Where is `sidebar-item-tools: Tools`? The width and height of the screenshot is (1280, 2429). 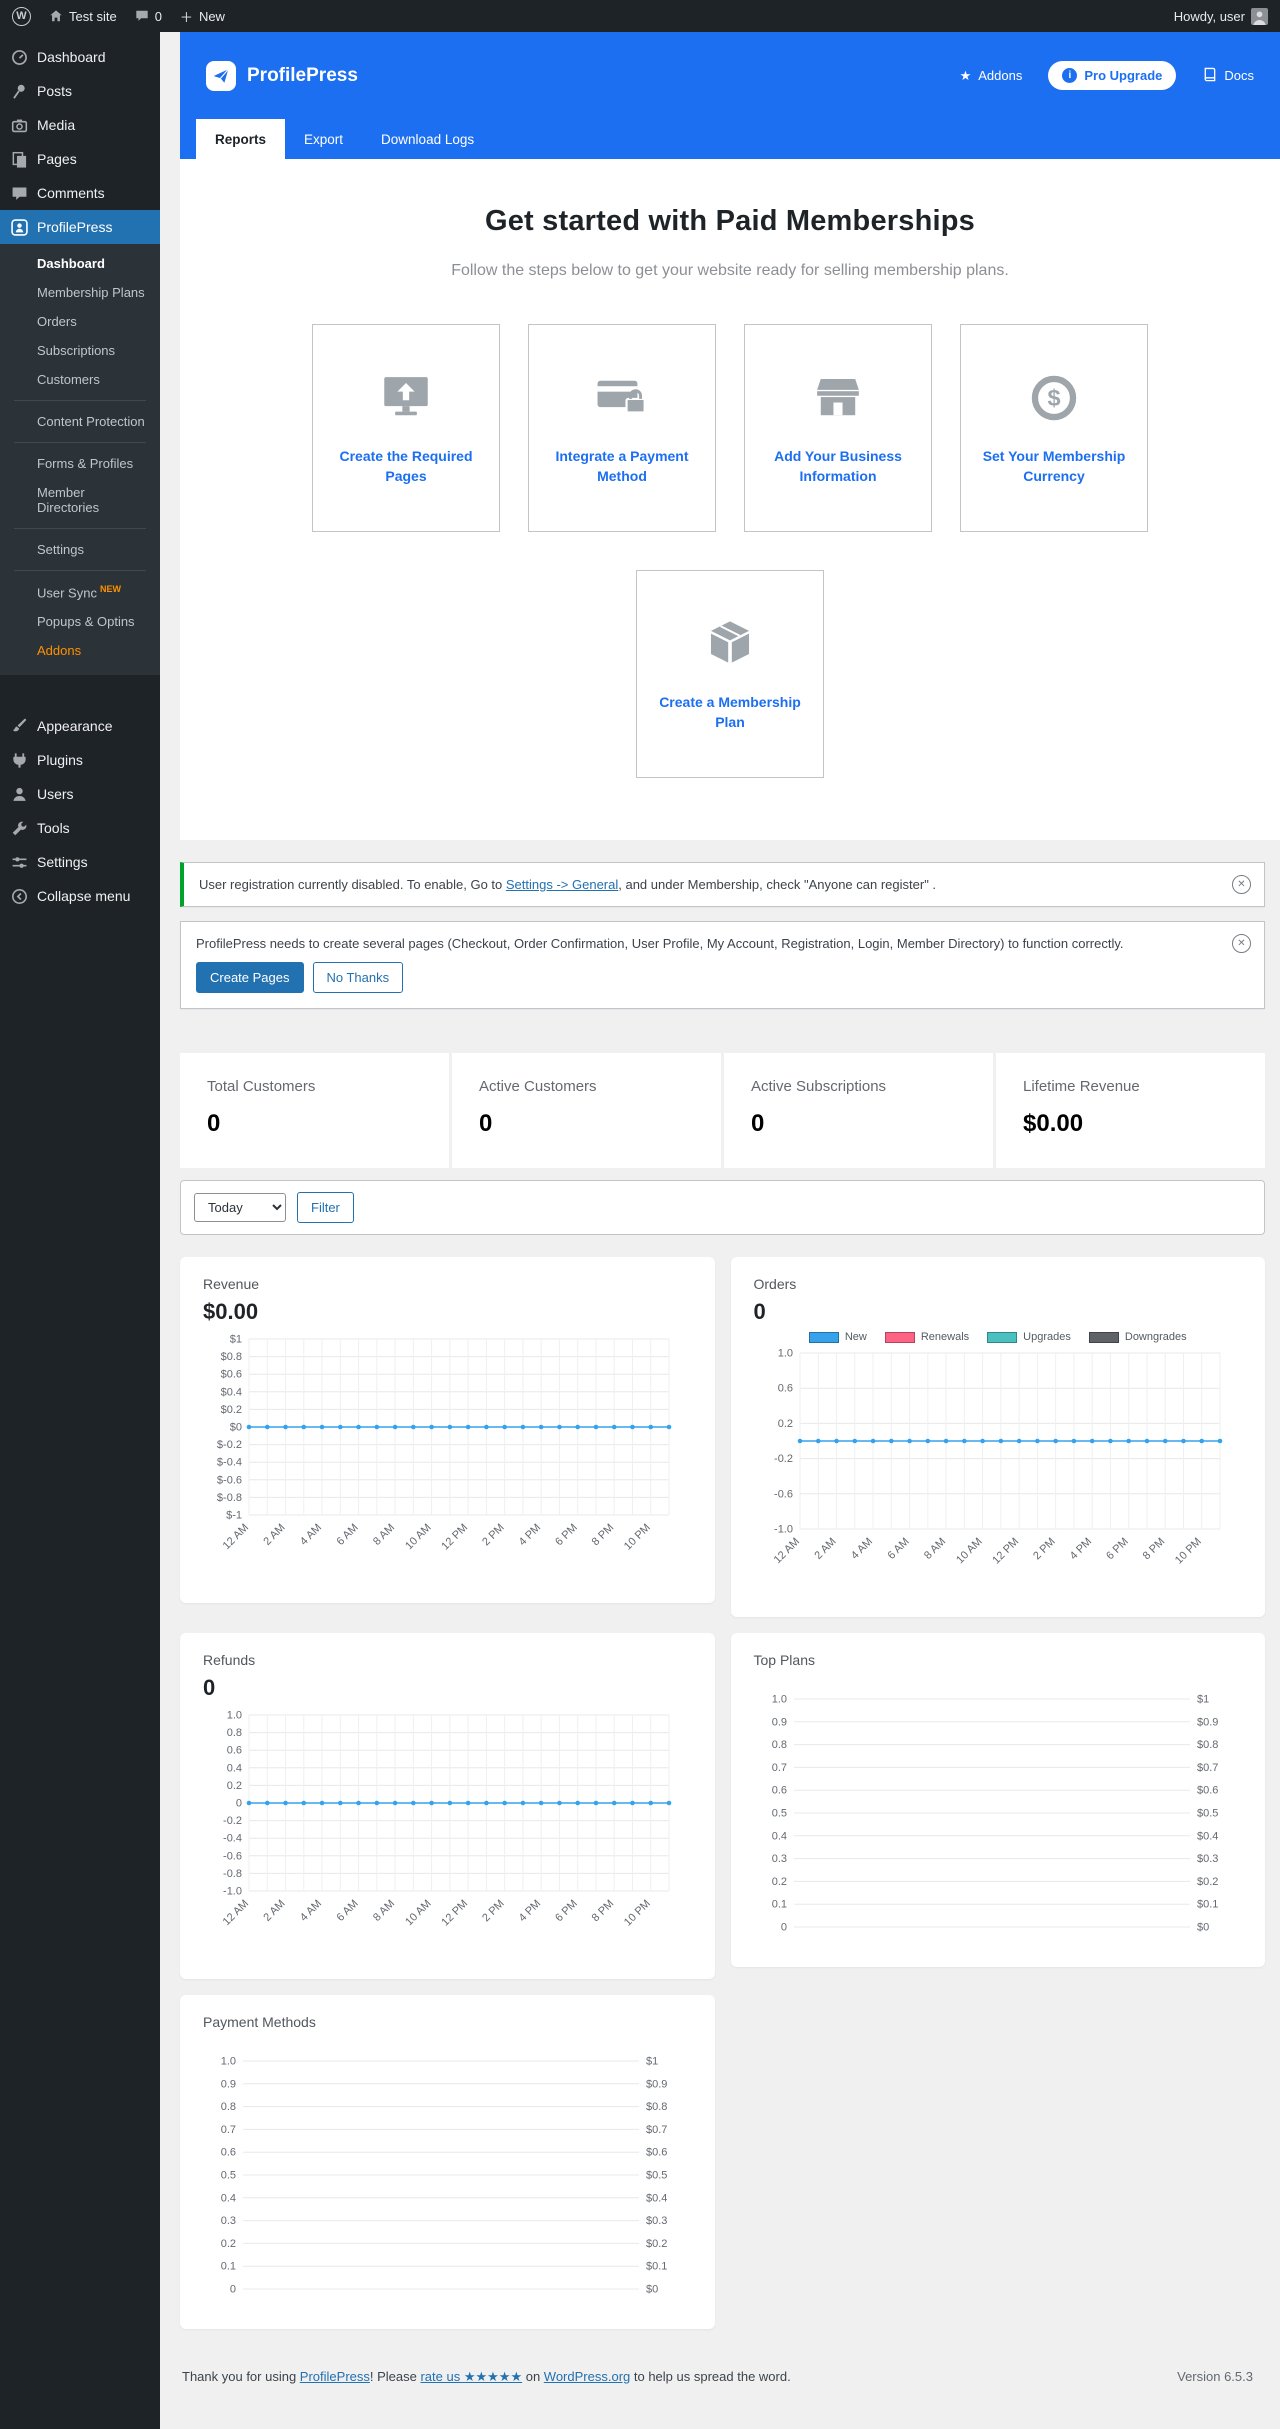 sidebar-item-tools: Tools is located at coordinates (80, 828).